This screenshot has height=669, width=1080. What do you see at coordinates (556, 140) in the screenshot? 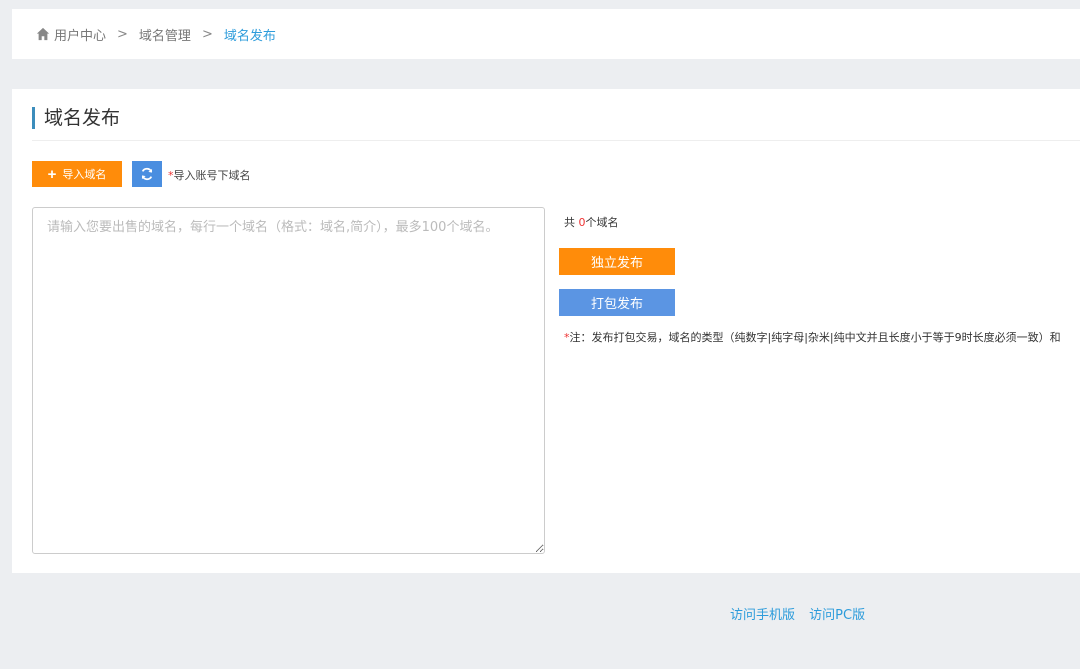
I see `divider` at bounding box center [556, 140].